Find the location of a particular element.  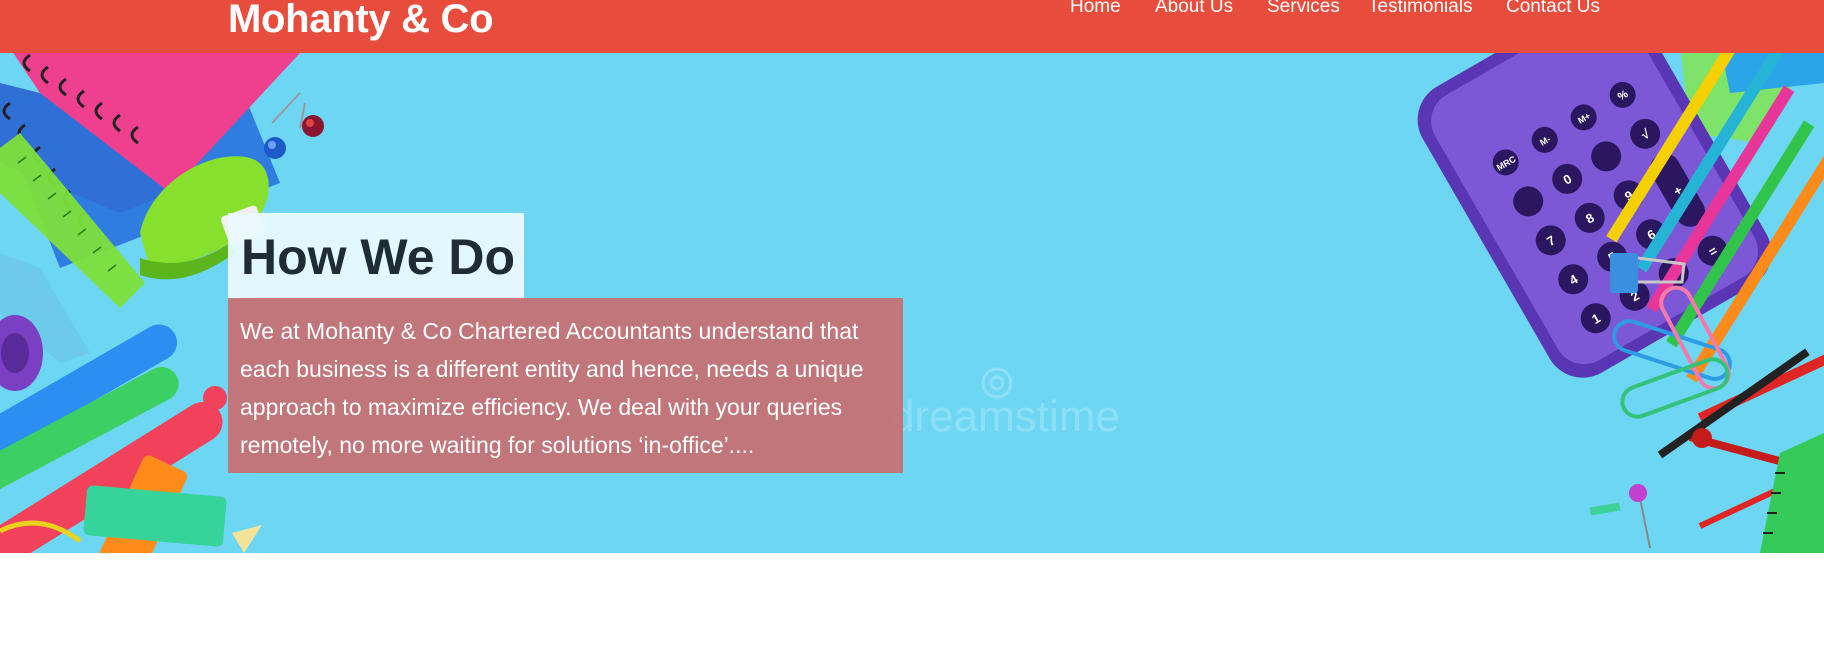

brand-logo-link: Mohanty & Co is located at coordinates (361, 21).